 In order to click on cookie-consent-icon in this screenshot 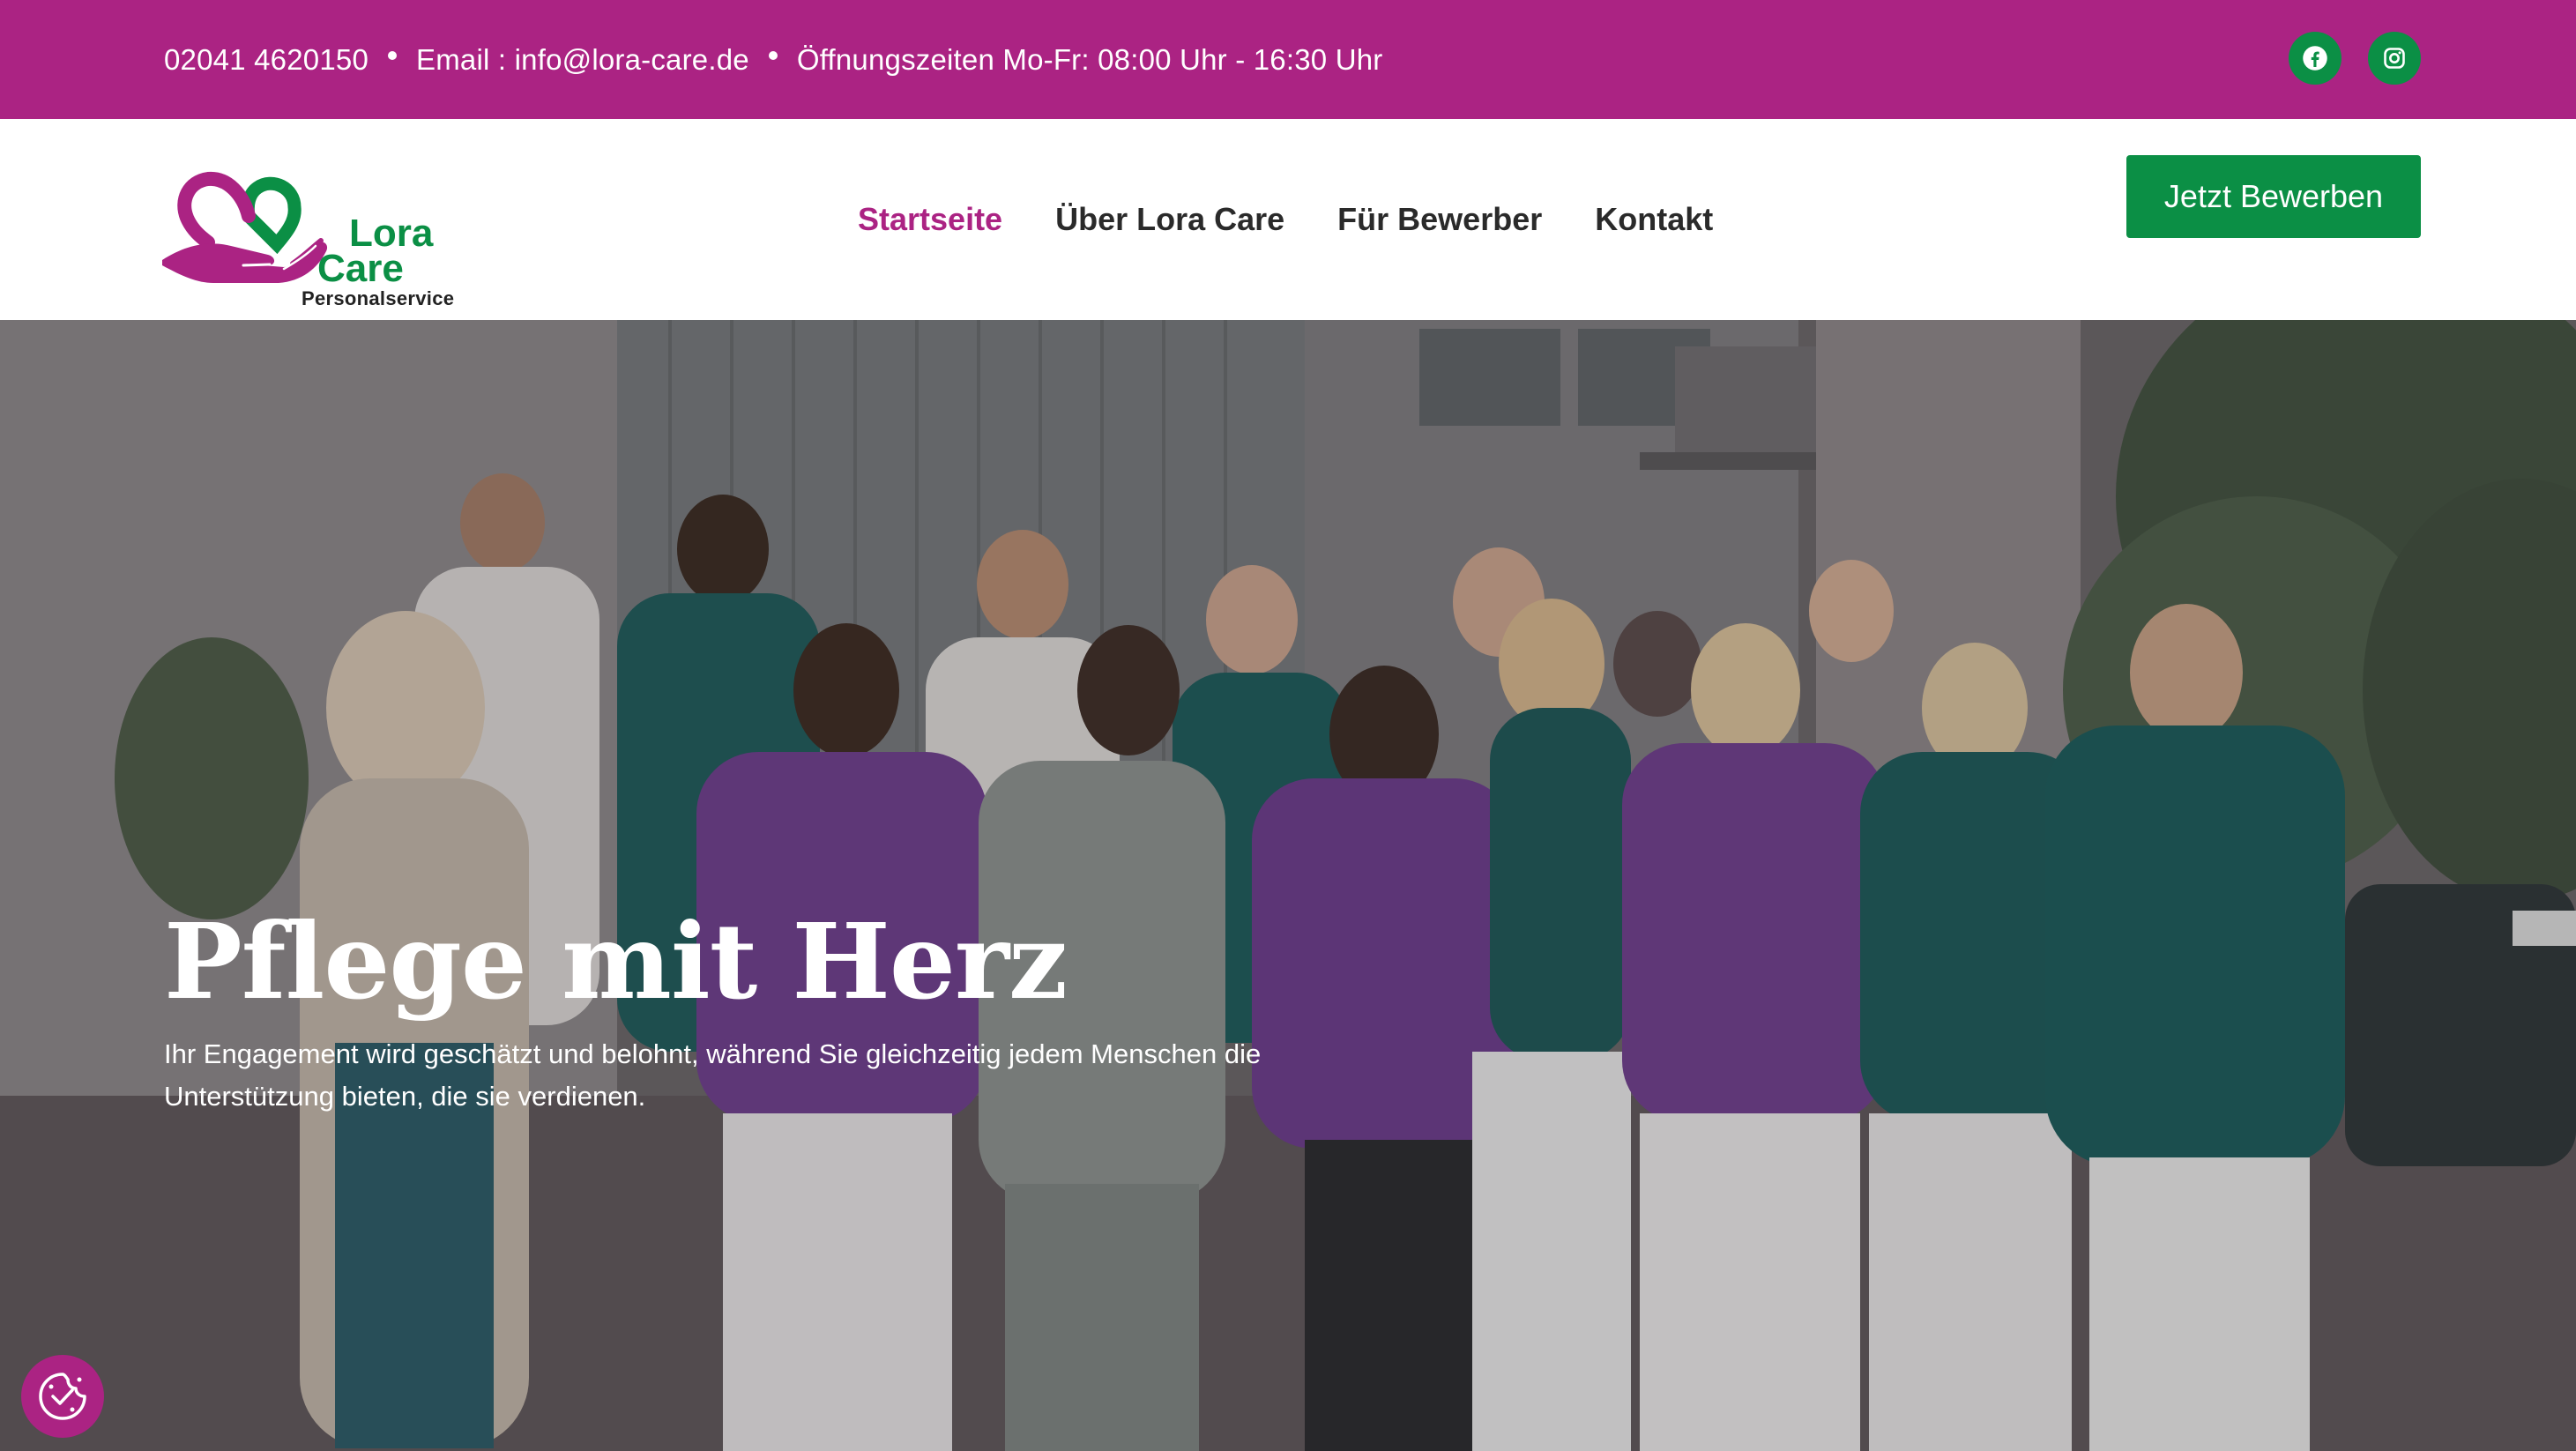, I will do `click(63, 1397)`.